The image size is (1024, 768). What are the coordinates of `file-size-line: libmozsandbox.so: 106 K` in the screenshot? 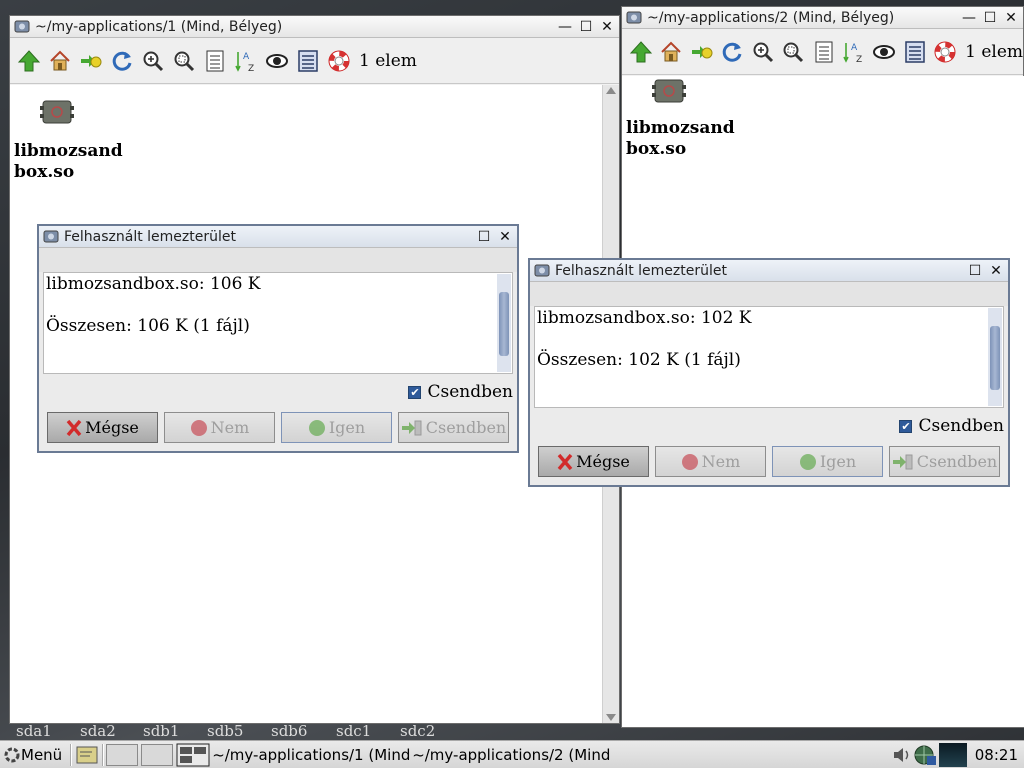 It's located at (153, 284).